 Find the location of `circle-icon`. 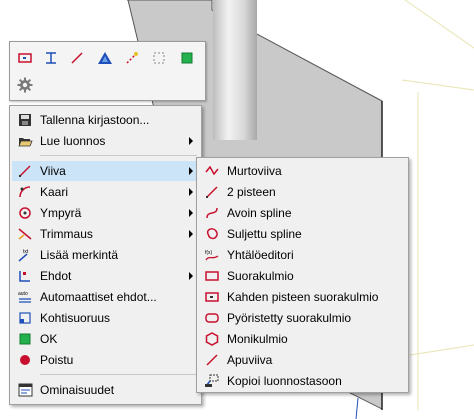

circle-icon is located at coordinates (25, 213).